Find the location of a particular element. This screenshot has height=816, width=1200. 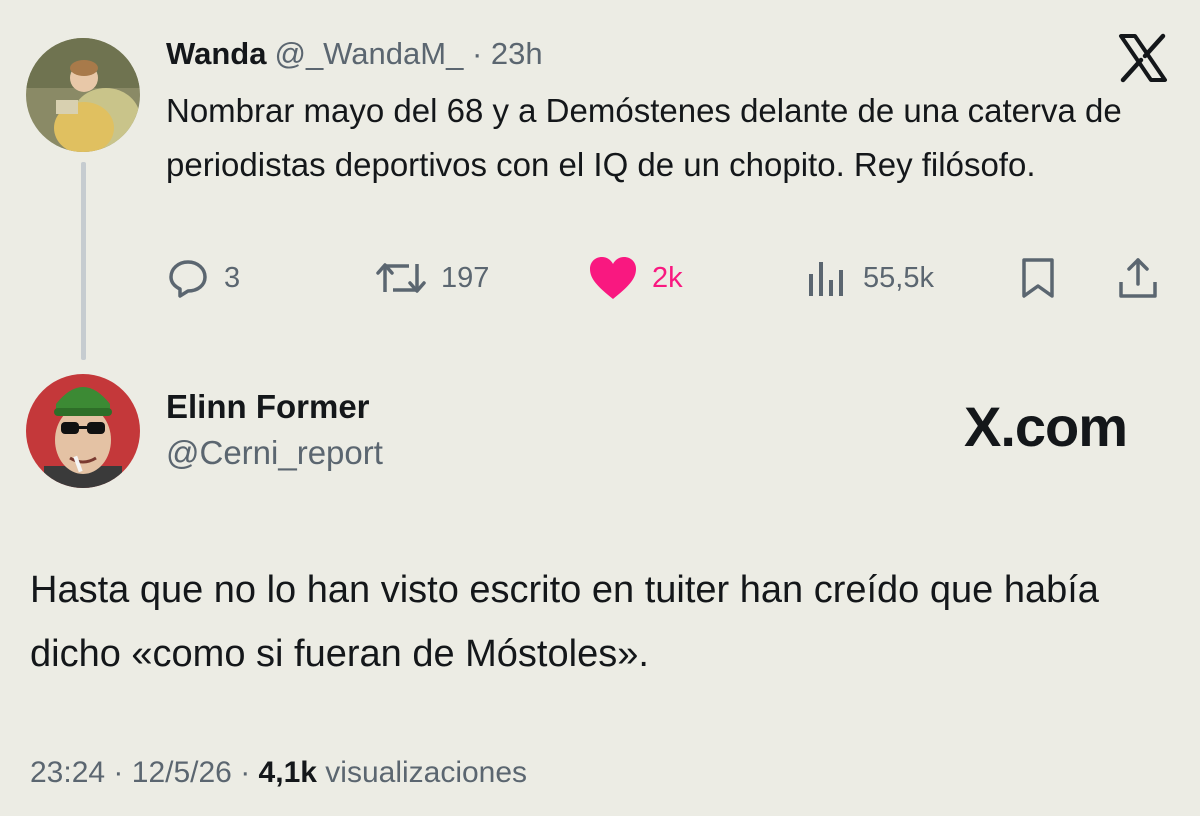

quoted-time: 23h is located at coordinates (517, 53).